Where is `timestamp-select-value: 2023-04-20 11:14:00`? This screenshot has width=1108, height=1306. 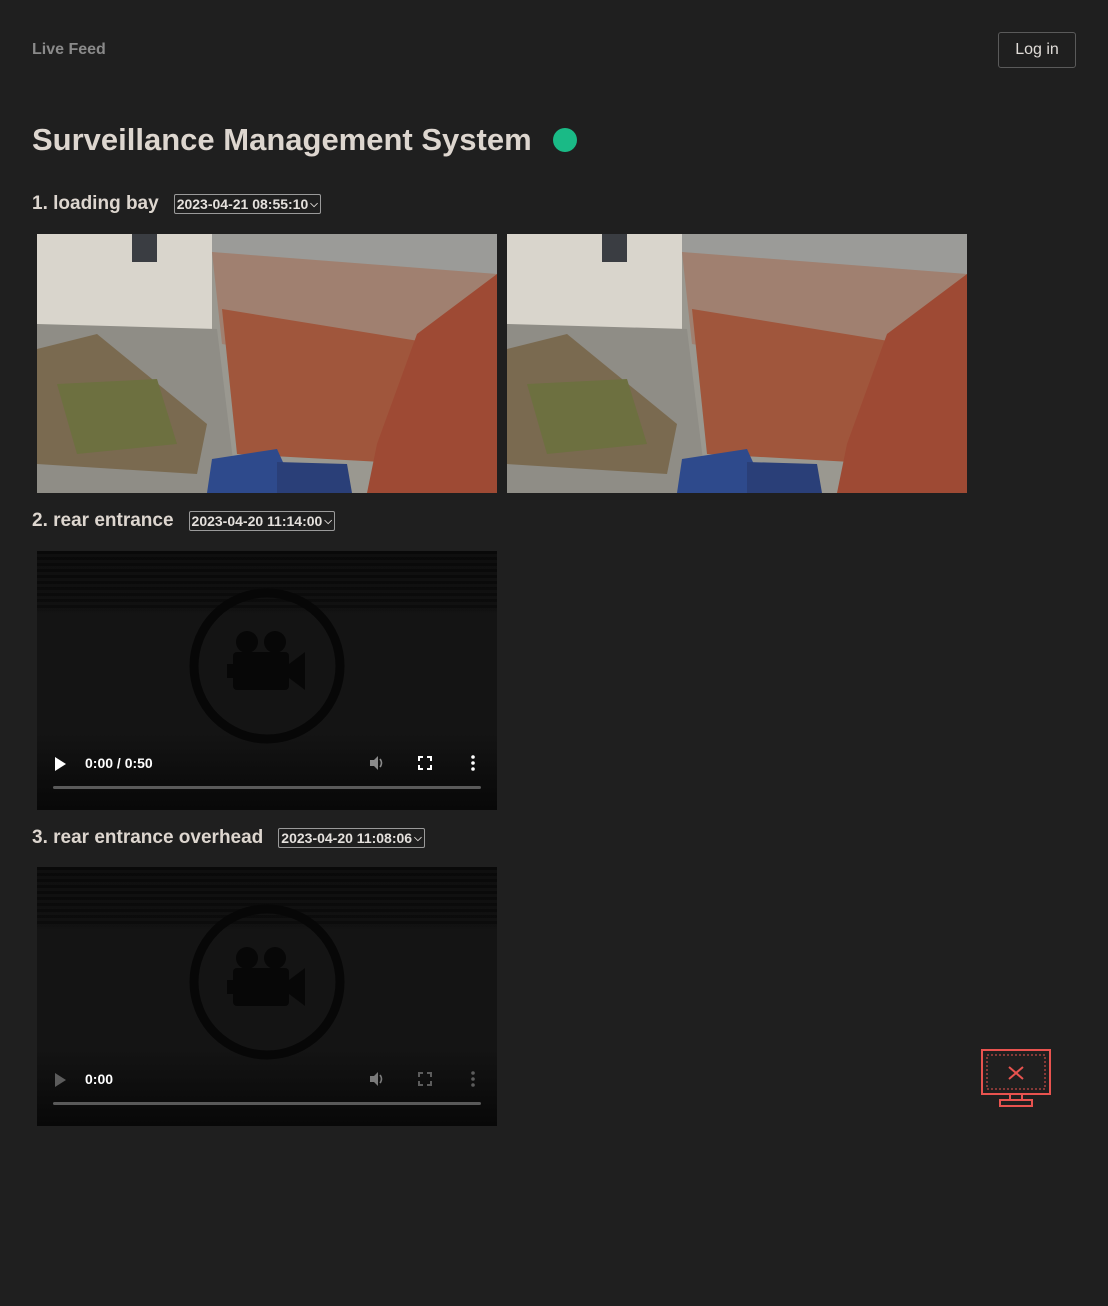 timestamp-select-value: 2023-04-20 11:14:00 is located at coordinates (257, 521).